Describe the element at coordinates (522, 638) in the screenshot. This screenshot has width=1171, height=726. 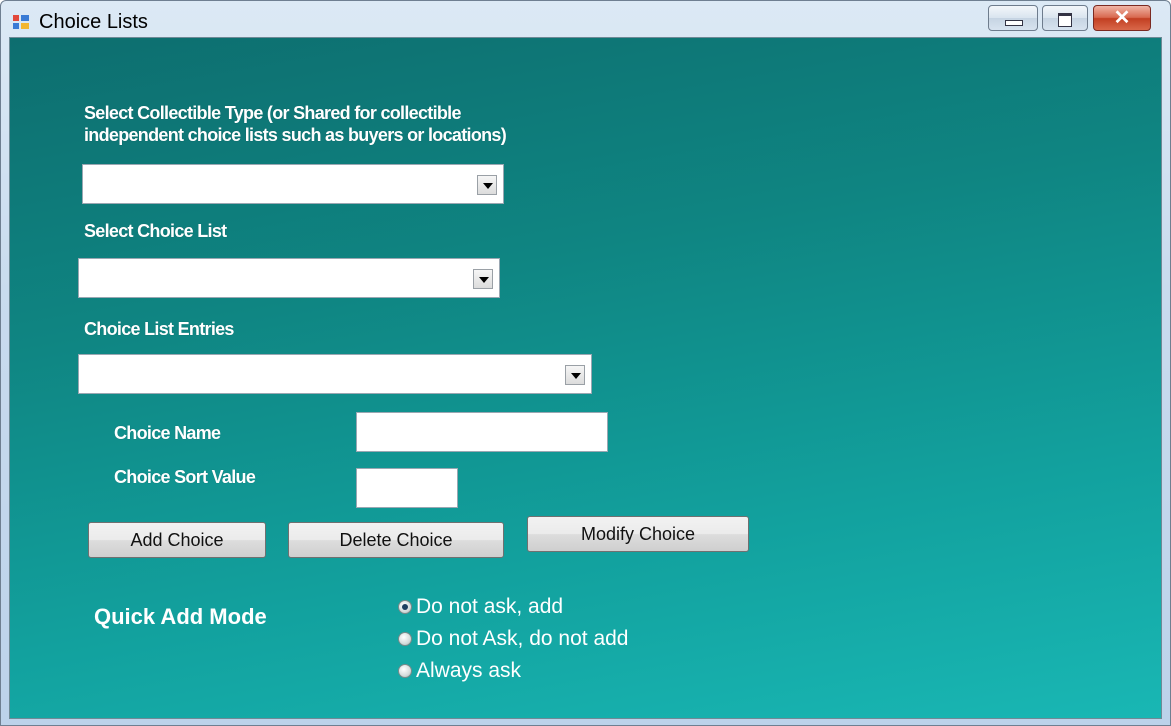
I see `radio-label: Do not Ask, do not add` at that location.